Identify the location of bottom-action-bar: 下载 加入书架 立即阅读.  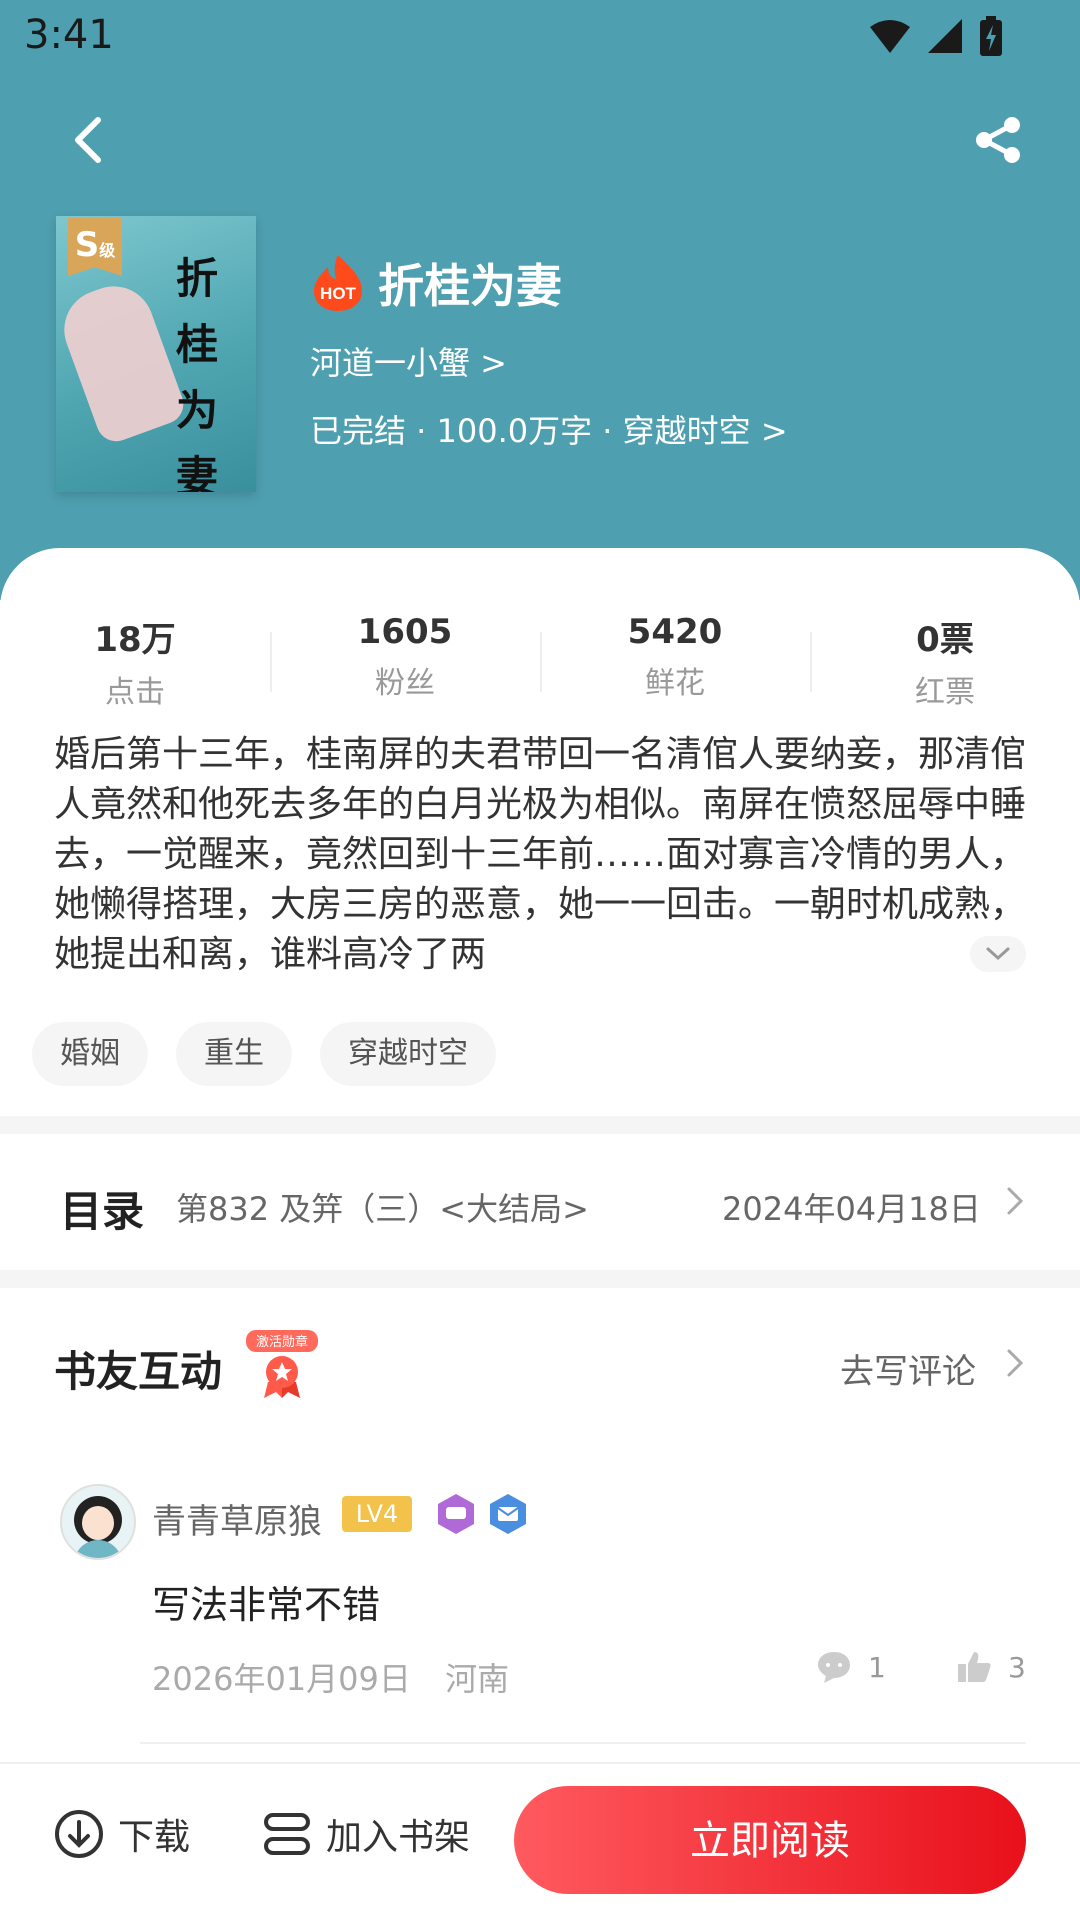
(540, 1842).